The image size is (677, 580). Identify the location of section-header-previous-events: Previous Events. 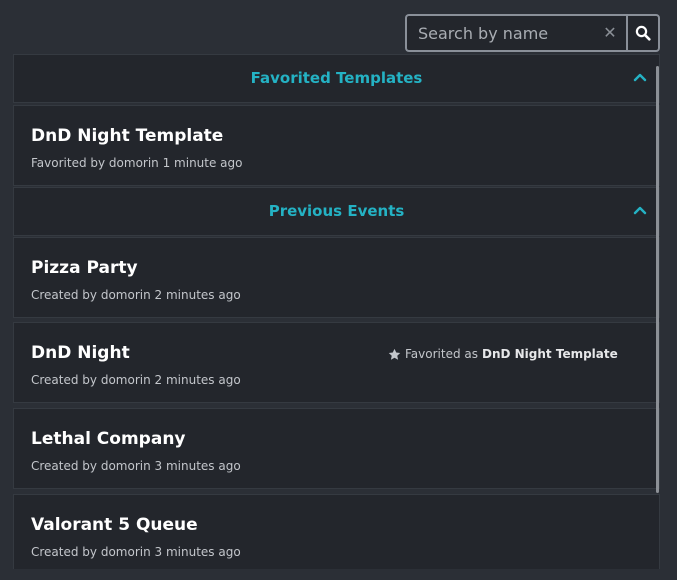
(336, 211).